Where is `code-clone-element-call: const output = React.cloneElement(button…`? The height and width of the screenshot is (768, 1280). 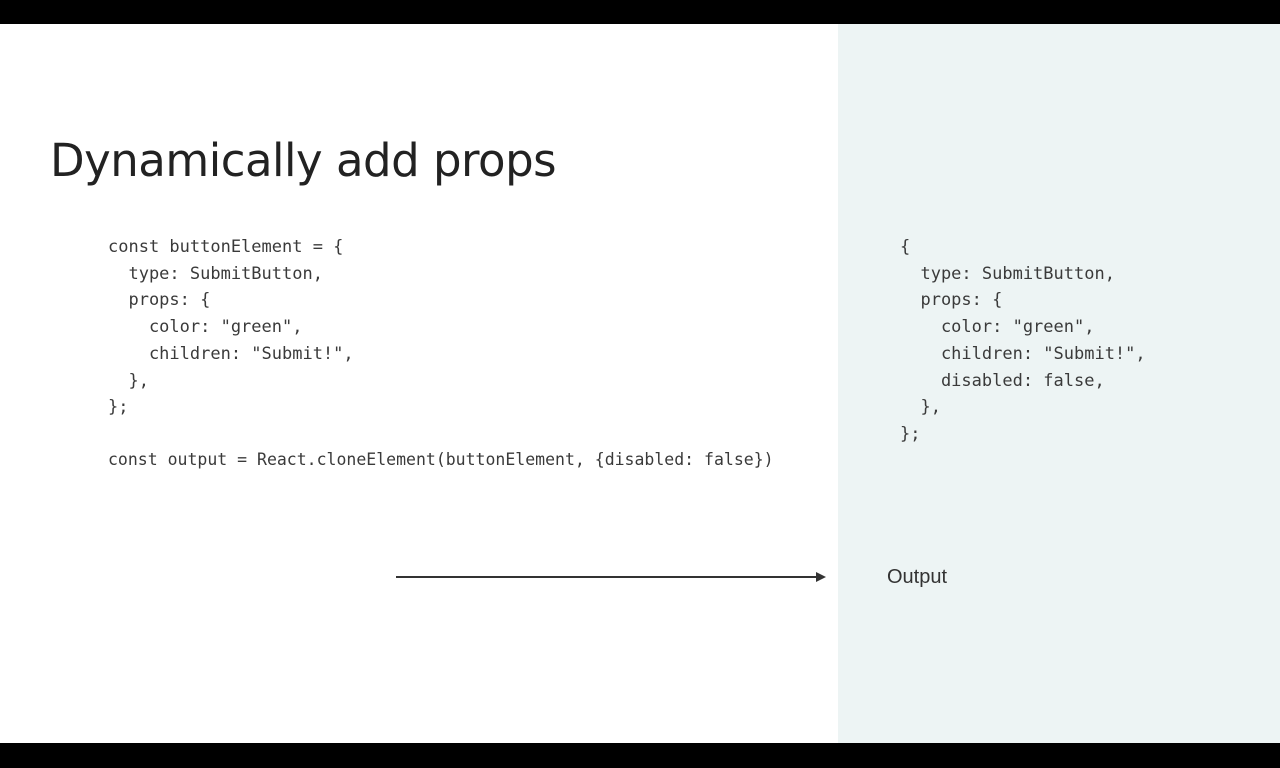
code-clone-element-call: const output = React.cloneElement(button… is located at coordinates (441, 459).